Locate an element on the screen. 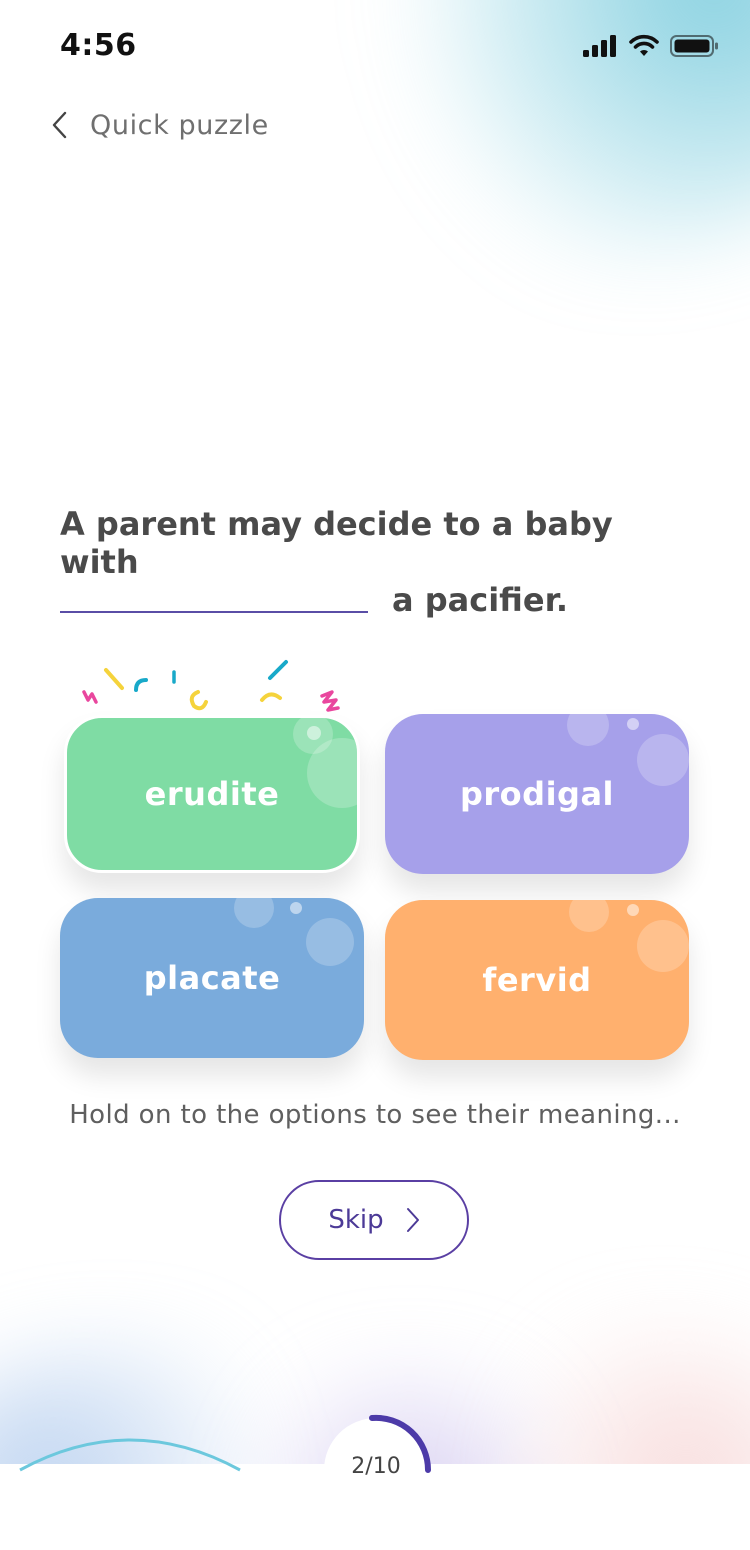 Image resolution: width=750 pixels, height=1550 pixels. battery-icon is located at coordinates (694, 46).